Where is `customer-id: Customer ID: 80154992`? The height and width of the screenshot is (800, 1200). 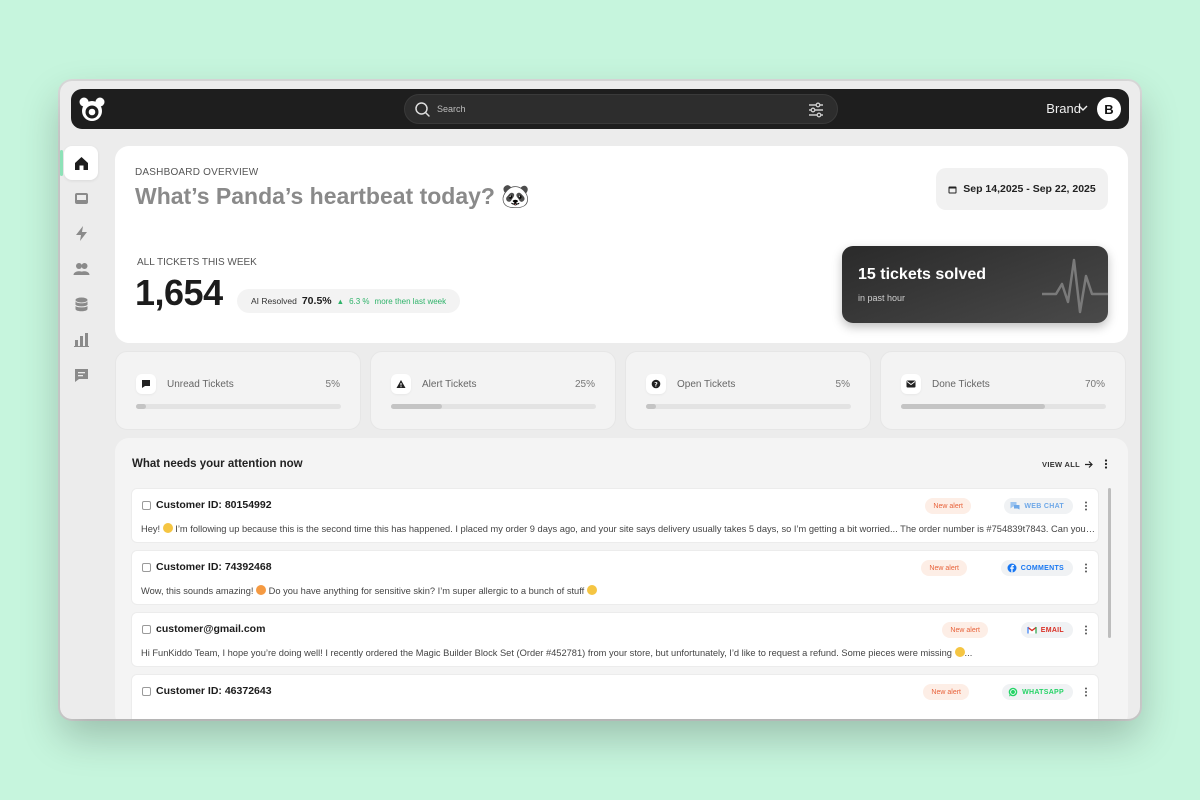
customer-id: Customer ID: 80154992 is located at coordinates (214, 505).